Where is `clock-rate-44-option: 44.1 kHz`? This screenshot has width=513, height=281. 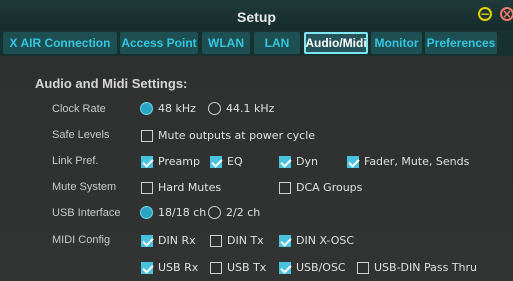
clock-rate-44-option: 44.1 kHz is located at coordinates (241, 108).